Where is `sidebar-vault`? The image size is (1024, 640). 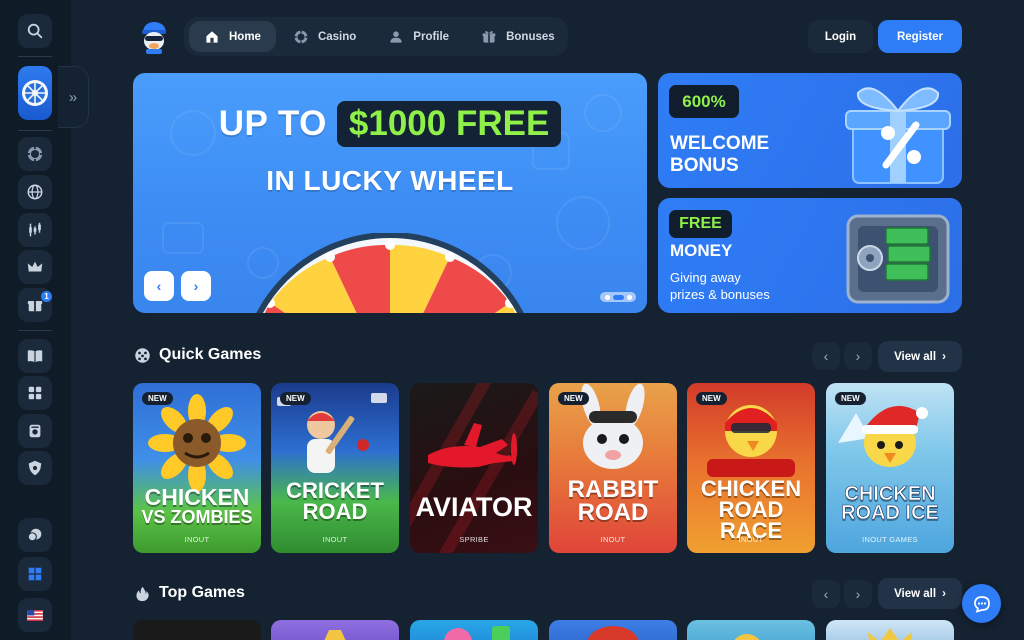
sidebar-vault is located at coordinates (35, 431).